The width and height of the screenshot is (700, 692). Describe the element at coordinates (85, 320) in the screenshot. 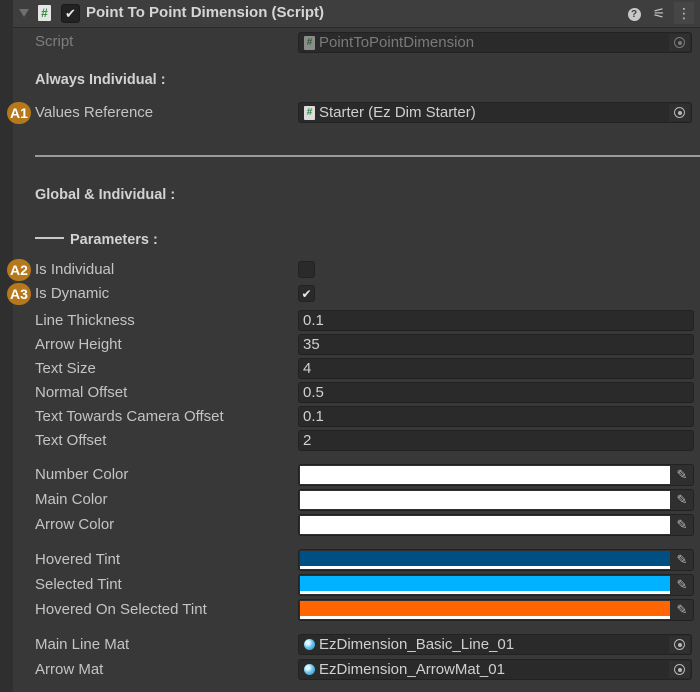

I see `field-label: Line Thickness` at that location.